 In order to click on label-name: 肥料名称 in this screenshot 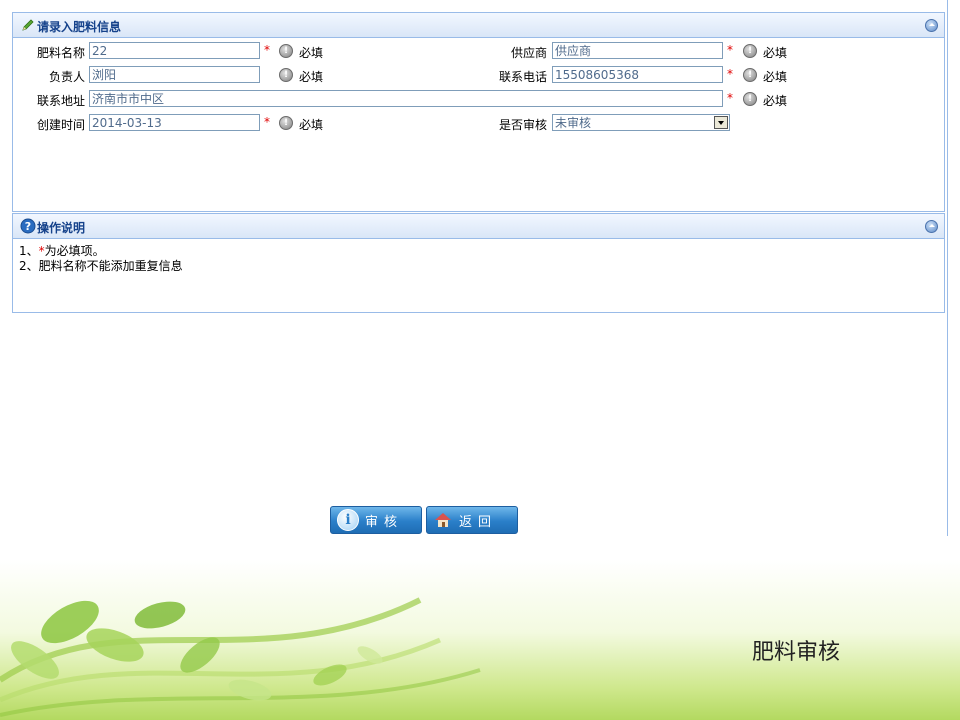, I will do `click(60, 53)`.